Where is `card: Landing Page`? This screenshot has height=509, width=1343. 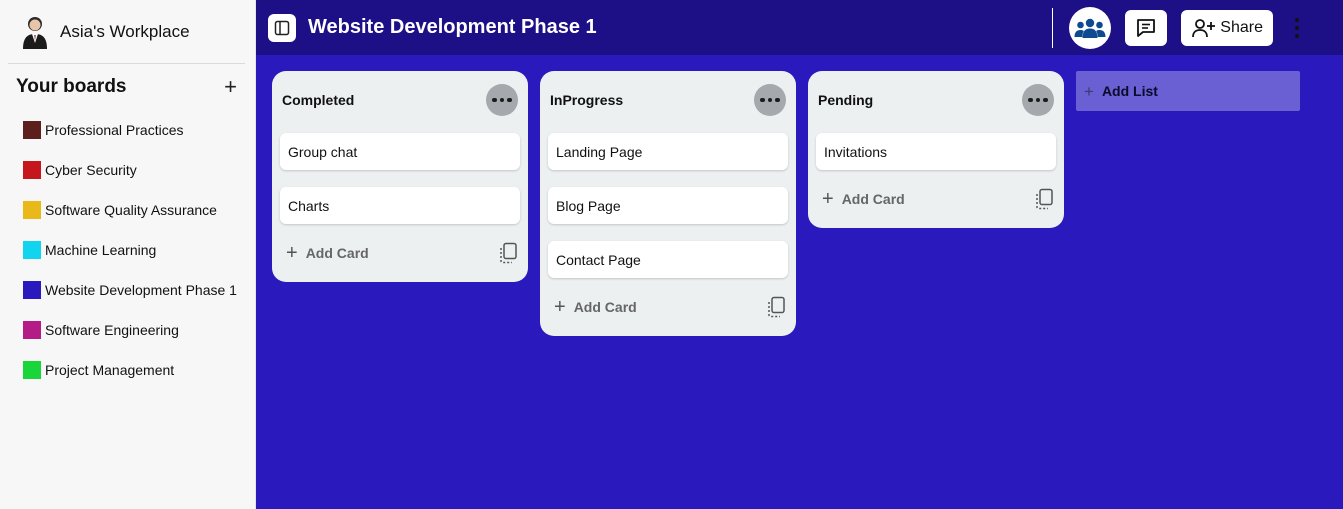 card: Landing Page is located at coordinates (668, 151).